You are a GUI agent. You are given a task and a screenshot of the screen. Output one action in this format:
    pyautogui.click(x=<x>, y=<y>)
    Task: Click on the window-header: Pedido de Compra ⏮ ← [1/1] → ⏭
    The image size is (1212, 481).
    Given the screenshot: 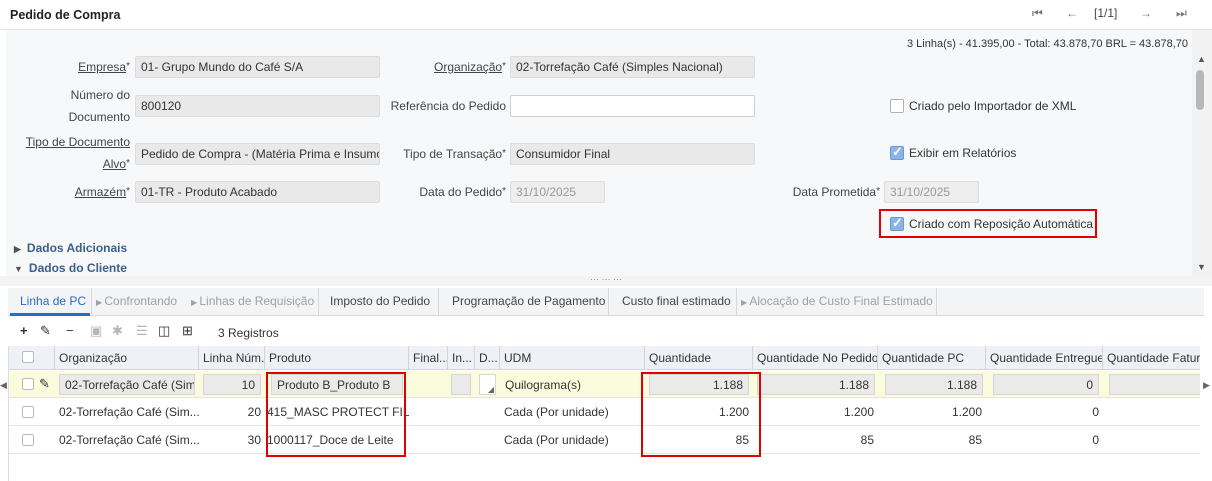 What is the action you would take?
    pyautogui.click(x=606, y=15)
    